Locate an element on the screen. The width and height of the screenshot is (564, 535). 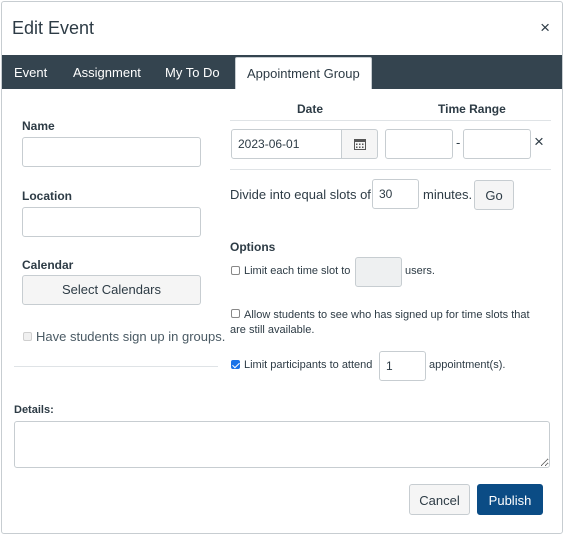
limit-participants-label: Limit participants to attend is located at coordinates (308, 365).